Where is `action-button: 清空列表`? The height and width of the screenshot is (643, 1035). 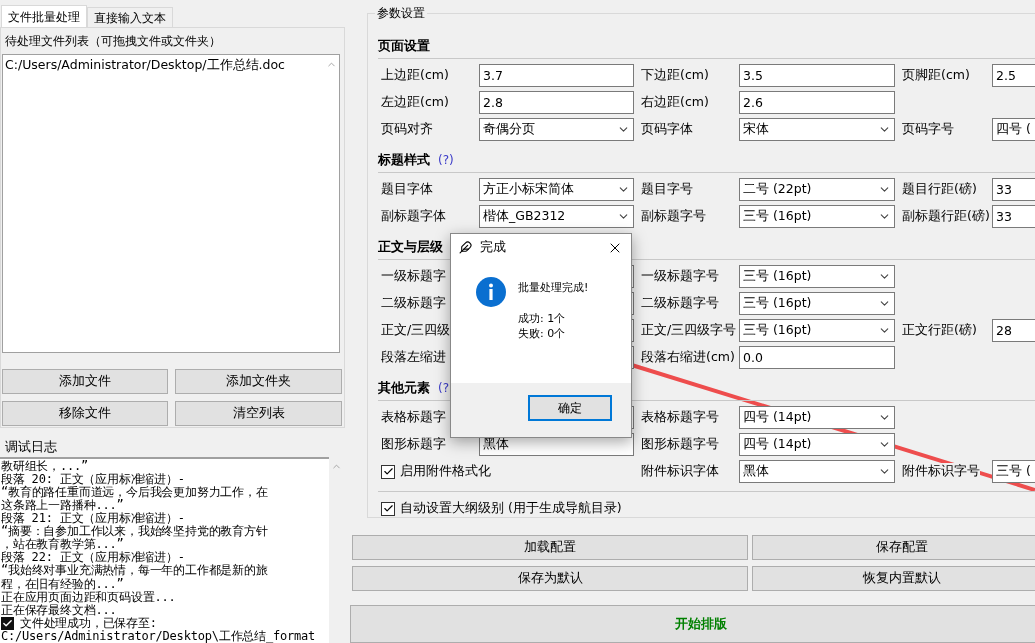
action-button: 清空列表 is located at coordinates (258, 413).